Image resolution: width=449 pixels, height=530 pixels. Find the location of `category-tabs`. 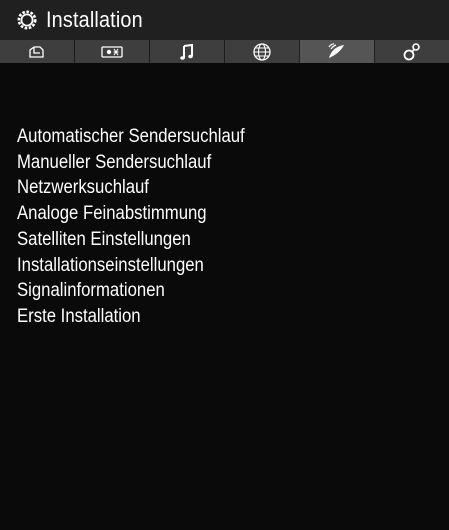

category-tabs is located at coordinates (224, 51).